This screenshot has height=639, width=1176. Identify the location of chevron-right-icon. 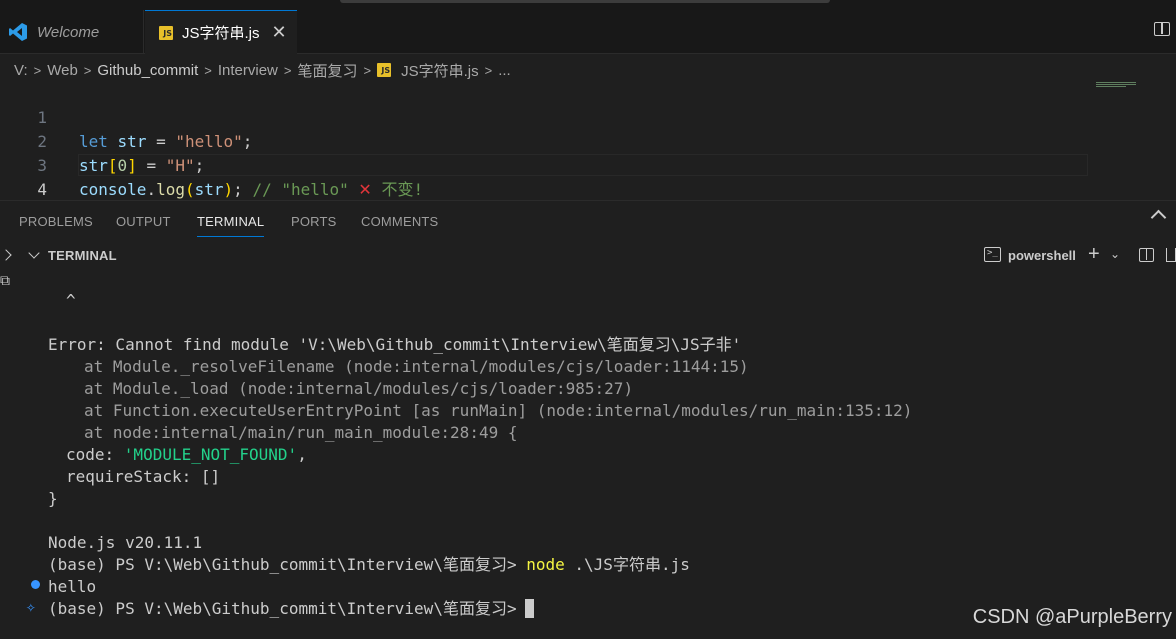
(6, 255).